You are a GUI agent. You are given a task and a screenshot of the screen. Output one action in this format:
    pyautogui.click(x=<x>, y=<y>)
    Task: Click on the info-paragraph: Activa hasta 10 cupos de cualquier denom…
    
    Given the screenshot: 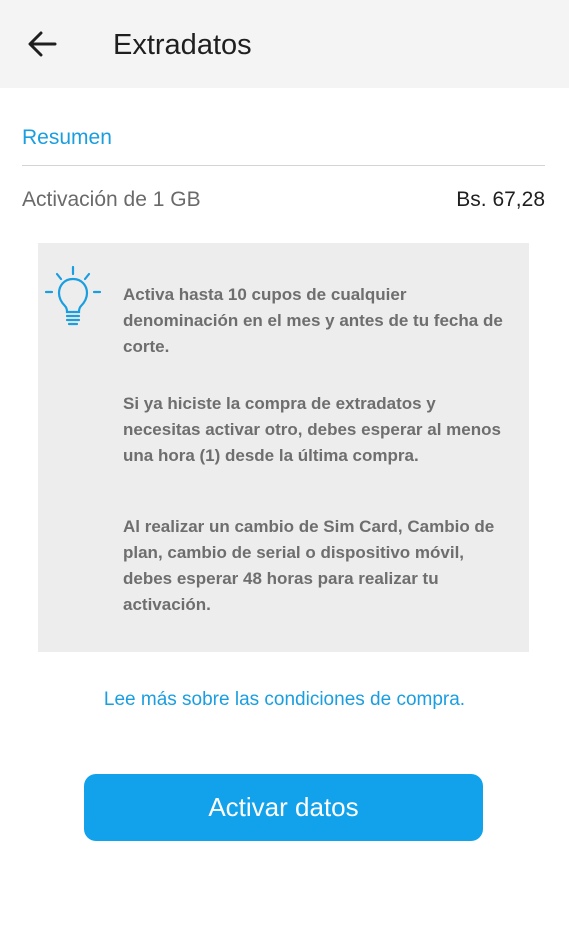 What is the action you would take?
    pyautogui.click(x=313, y=320)
    